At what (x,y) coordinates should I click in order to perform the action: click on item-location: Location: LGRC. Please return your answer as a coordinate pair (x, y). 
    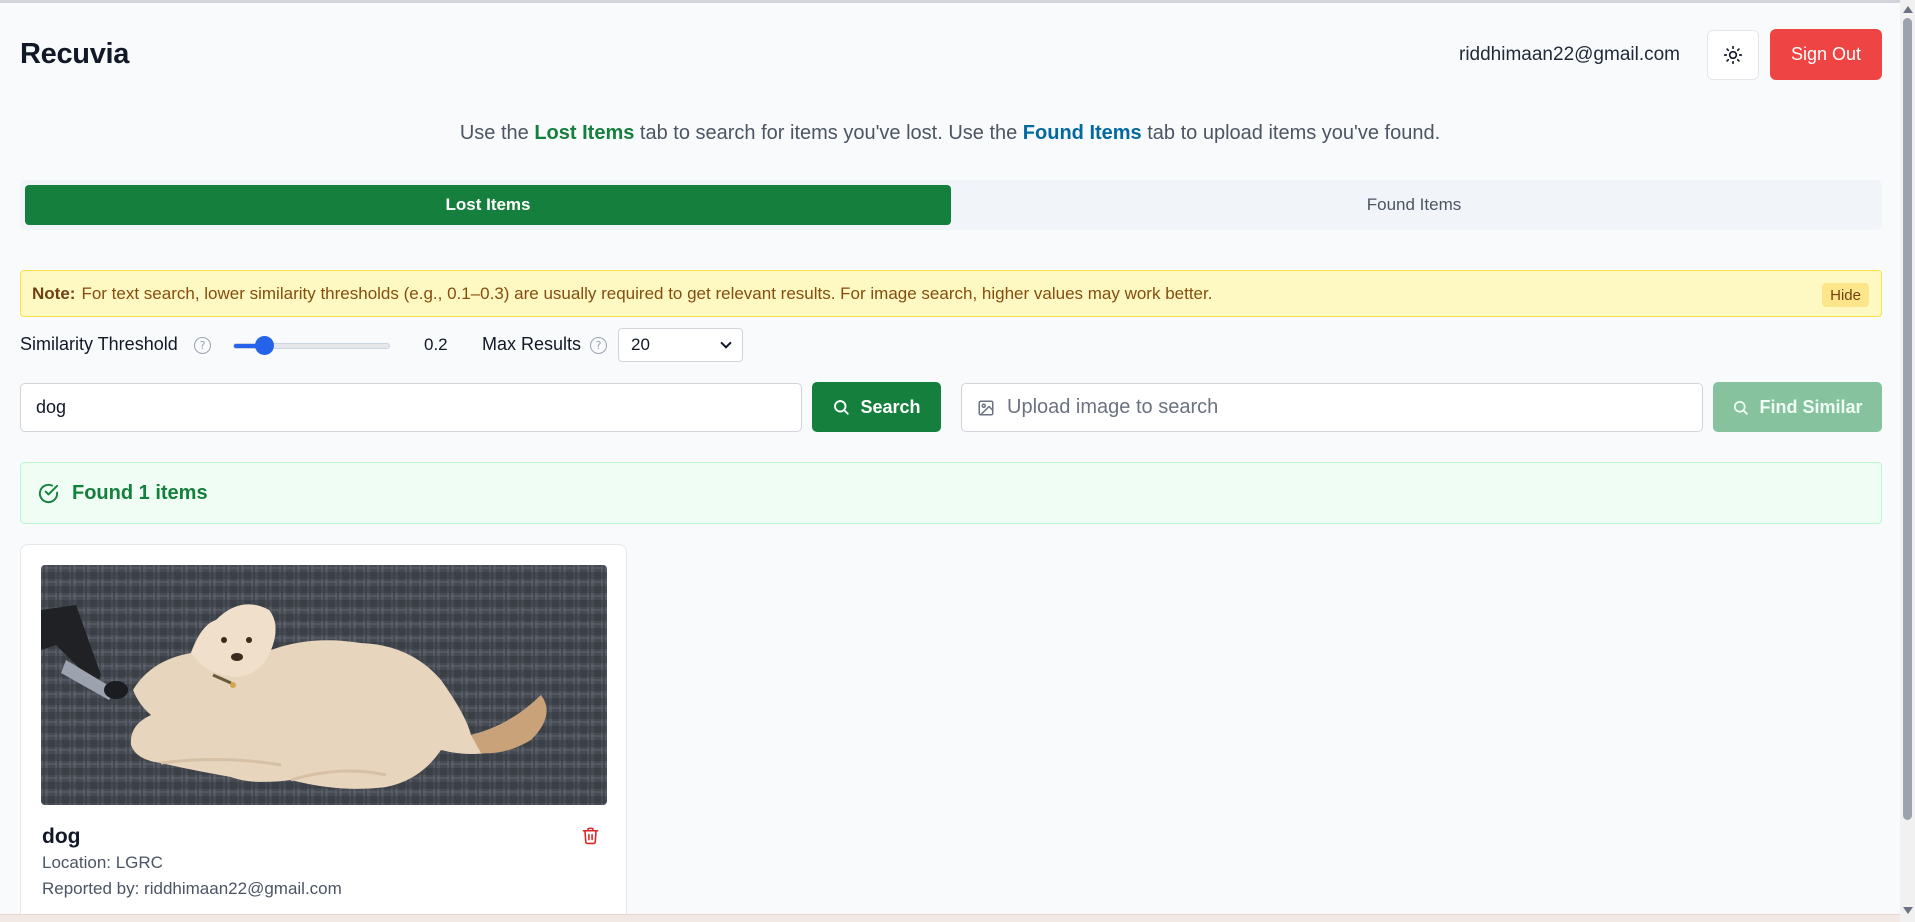
    Looking at the image, I should click on (102, 862).